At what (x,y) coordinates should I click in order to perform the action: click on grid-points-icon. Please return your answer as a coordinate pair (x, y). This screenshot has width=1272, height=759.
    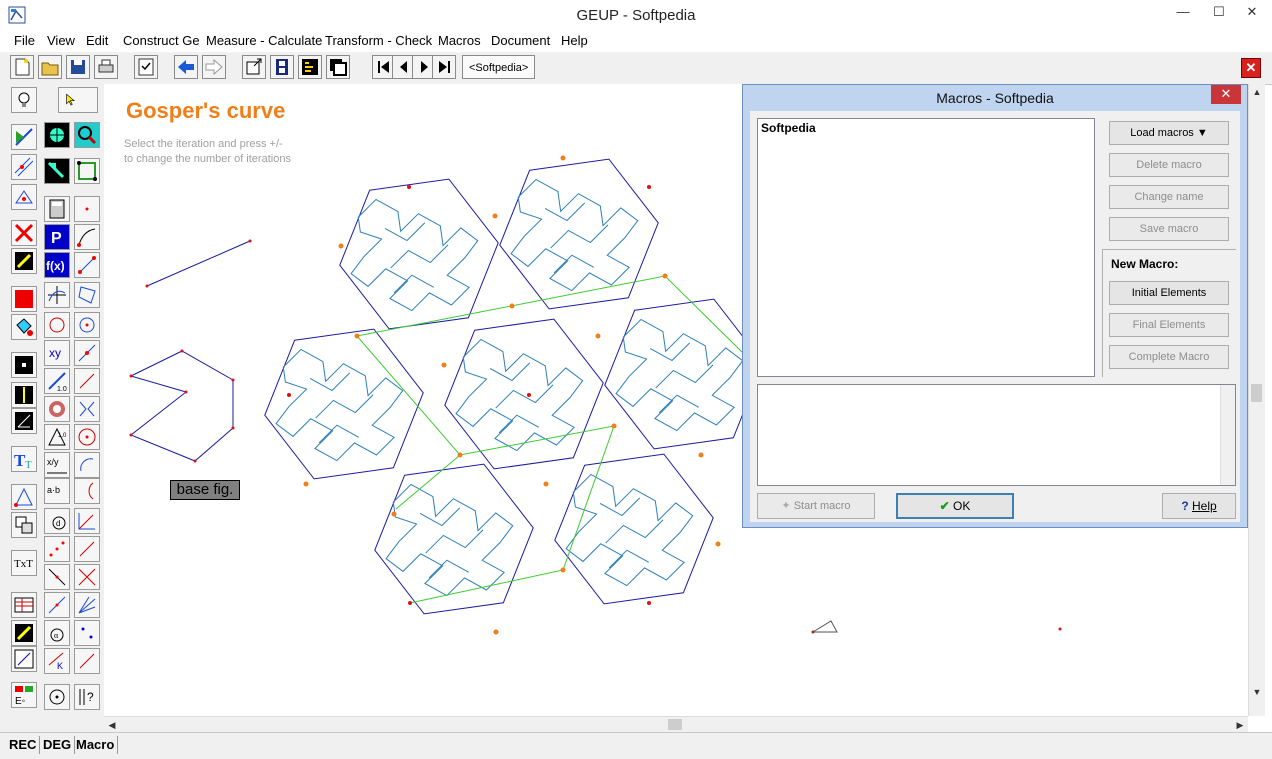
    Looking at the image, I should click on (87, 171).